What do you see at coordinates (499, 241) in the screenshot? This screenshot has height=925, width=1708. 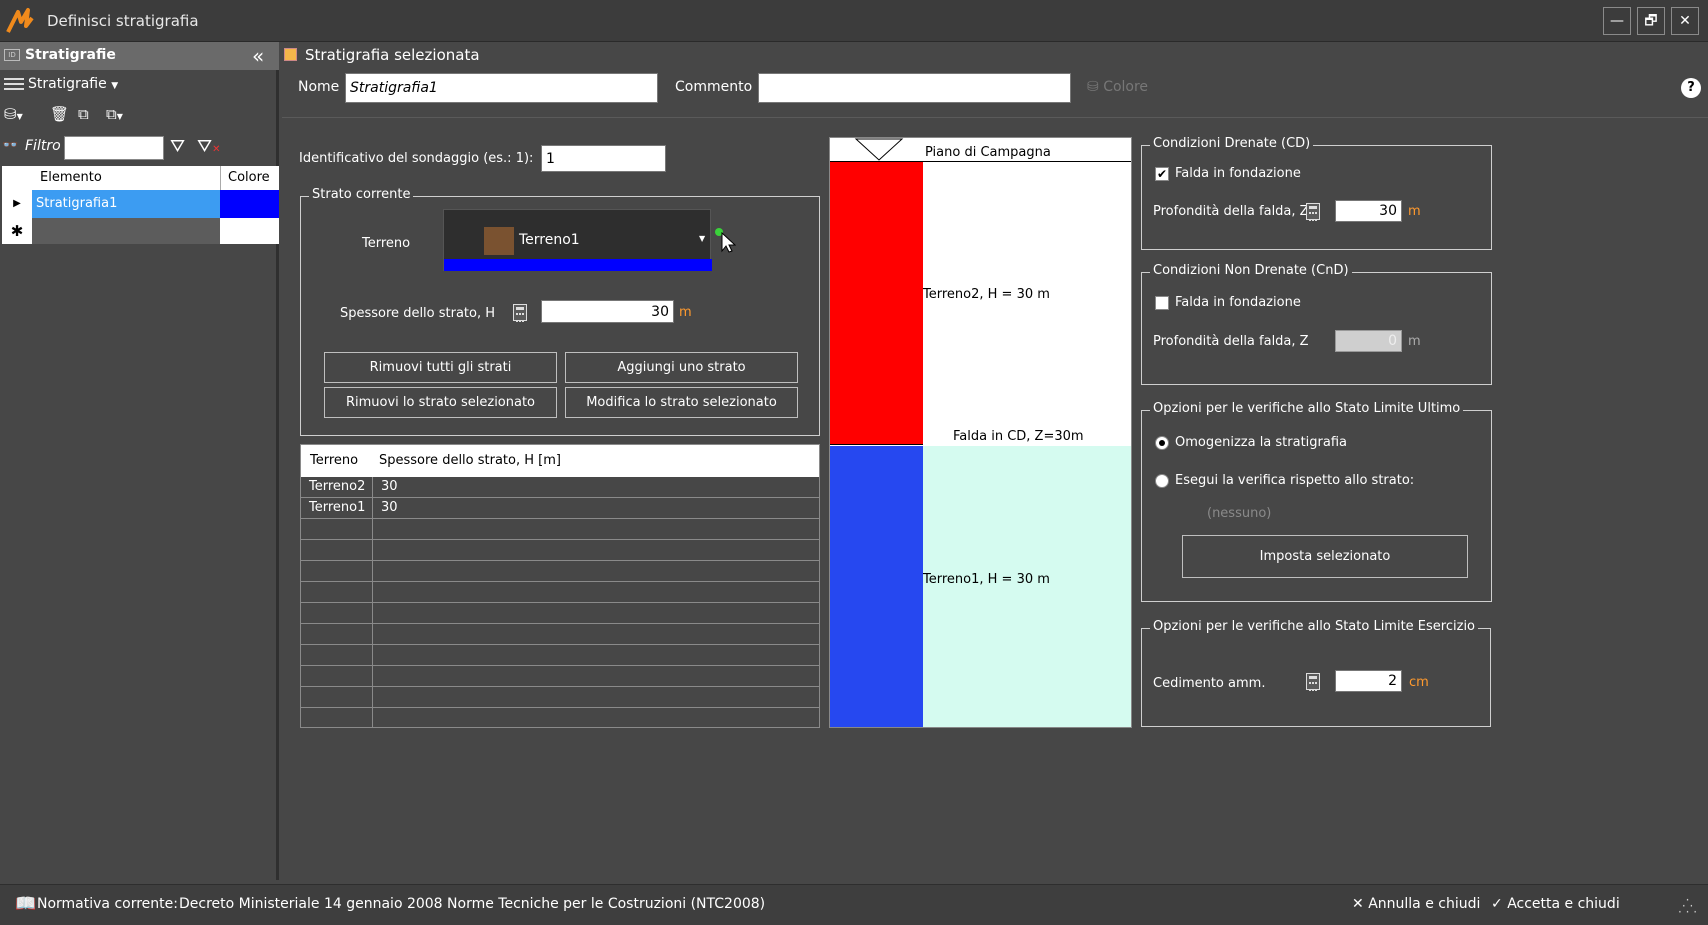 I see `terreno-swatch` at bounding box center [499, 241].